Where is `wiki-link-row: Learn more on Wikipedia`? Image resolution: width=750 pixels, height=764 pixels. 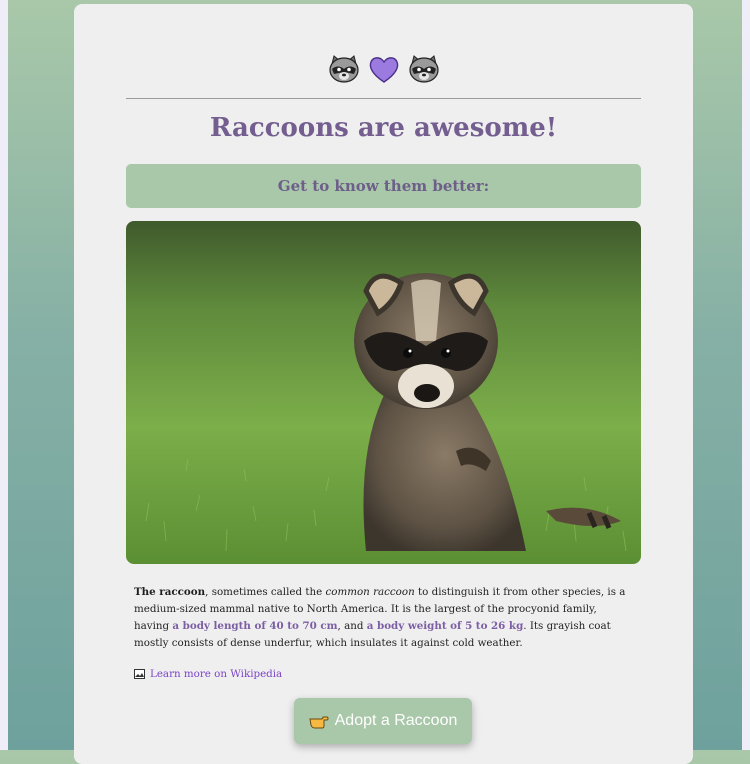 wiki-link-row: Learn more on Wikipedia is located at coordinates (208, 674).